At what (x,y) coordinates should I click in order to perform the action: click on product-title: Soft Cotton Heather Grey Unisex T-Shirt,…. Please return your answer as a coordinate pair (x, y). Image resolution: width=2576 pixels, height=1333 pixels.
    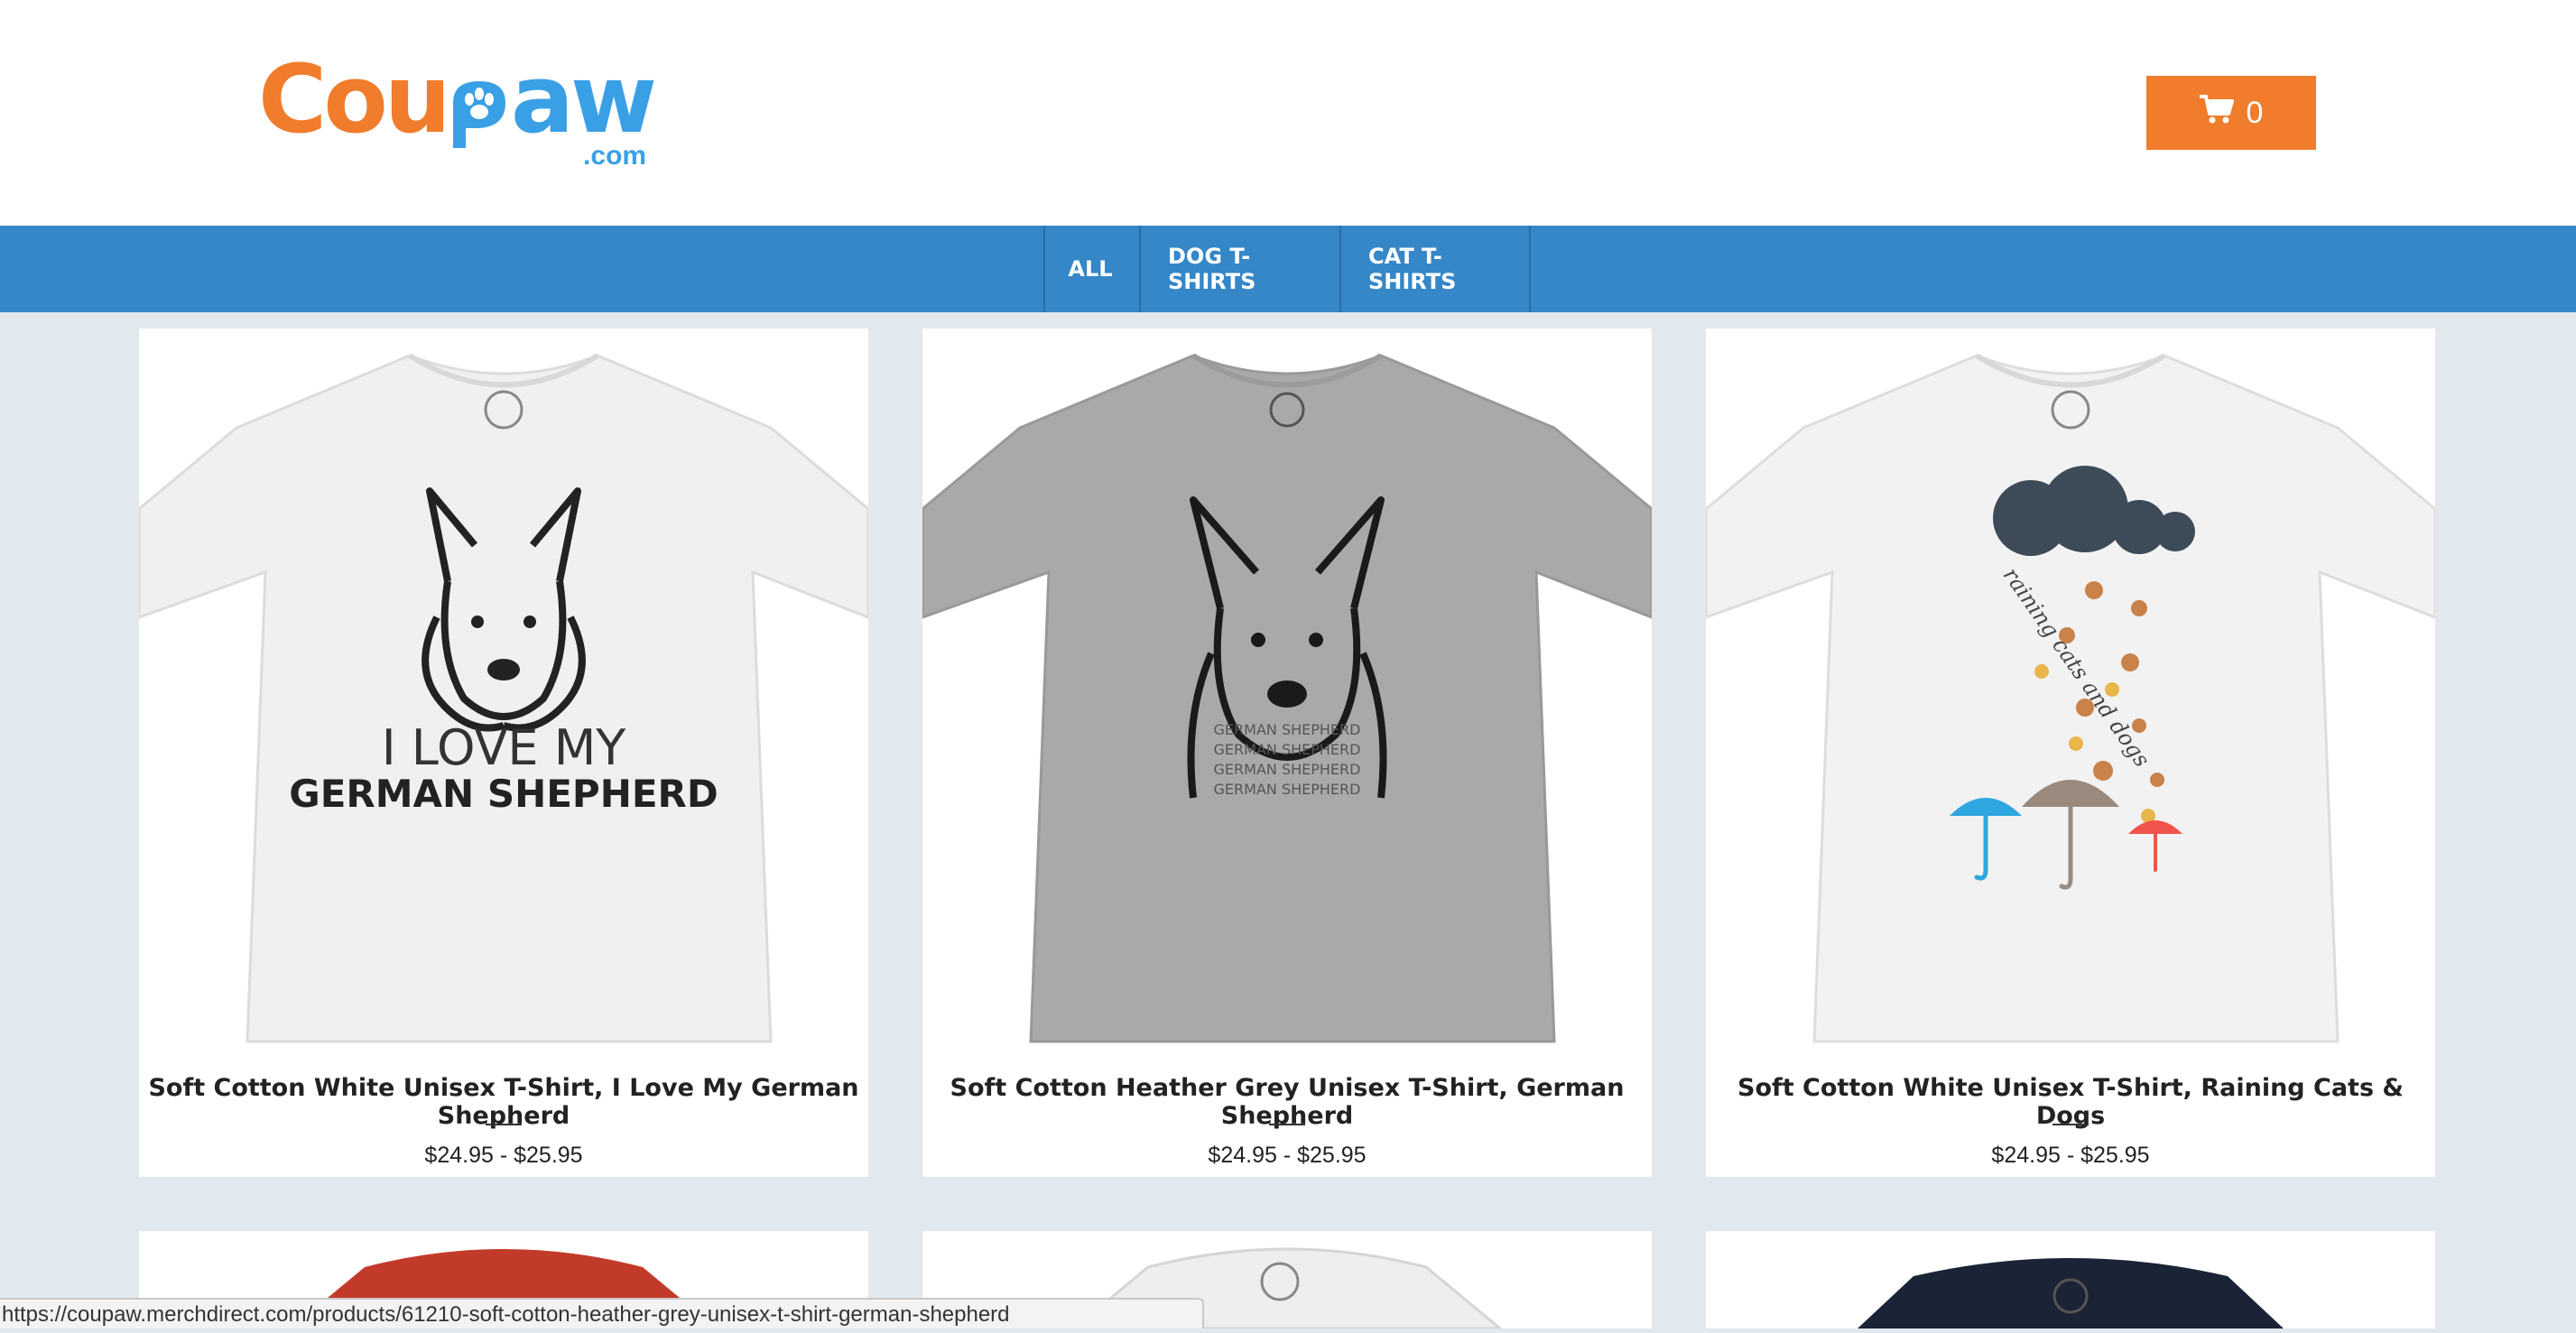
    Looking at the image, I should click on (1287, 1102).